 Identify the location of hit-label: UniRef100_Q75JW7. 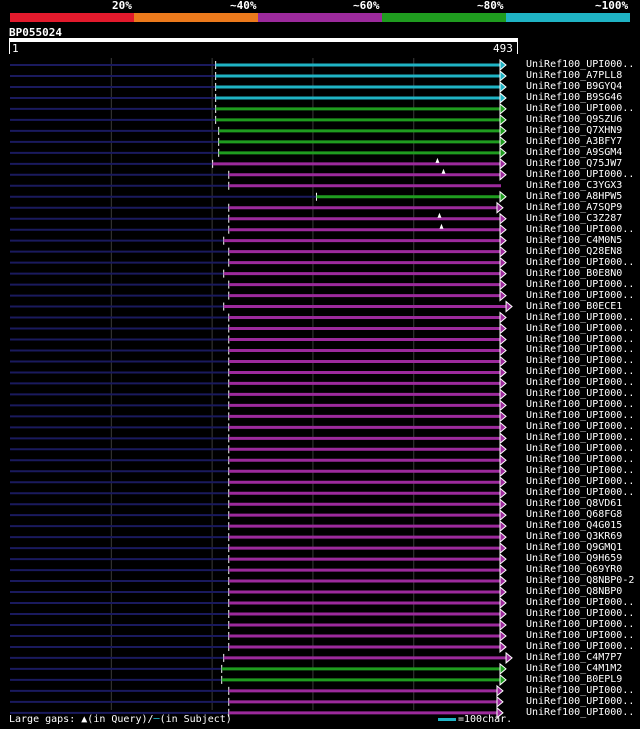
(574, 163).